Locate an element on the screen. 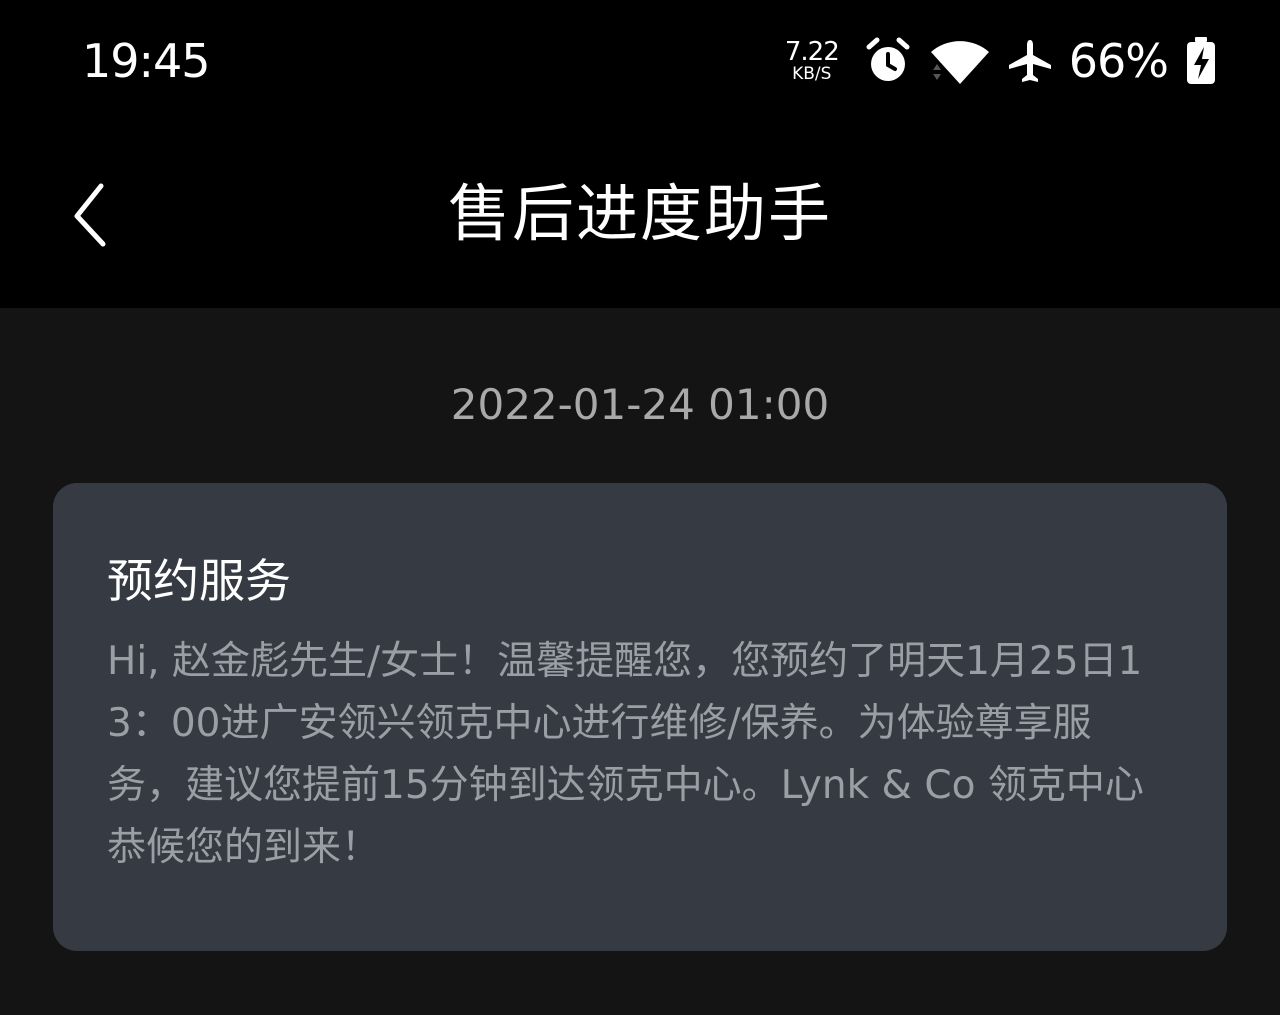  status-time: 19:45 is located at coordinates (146, 61).